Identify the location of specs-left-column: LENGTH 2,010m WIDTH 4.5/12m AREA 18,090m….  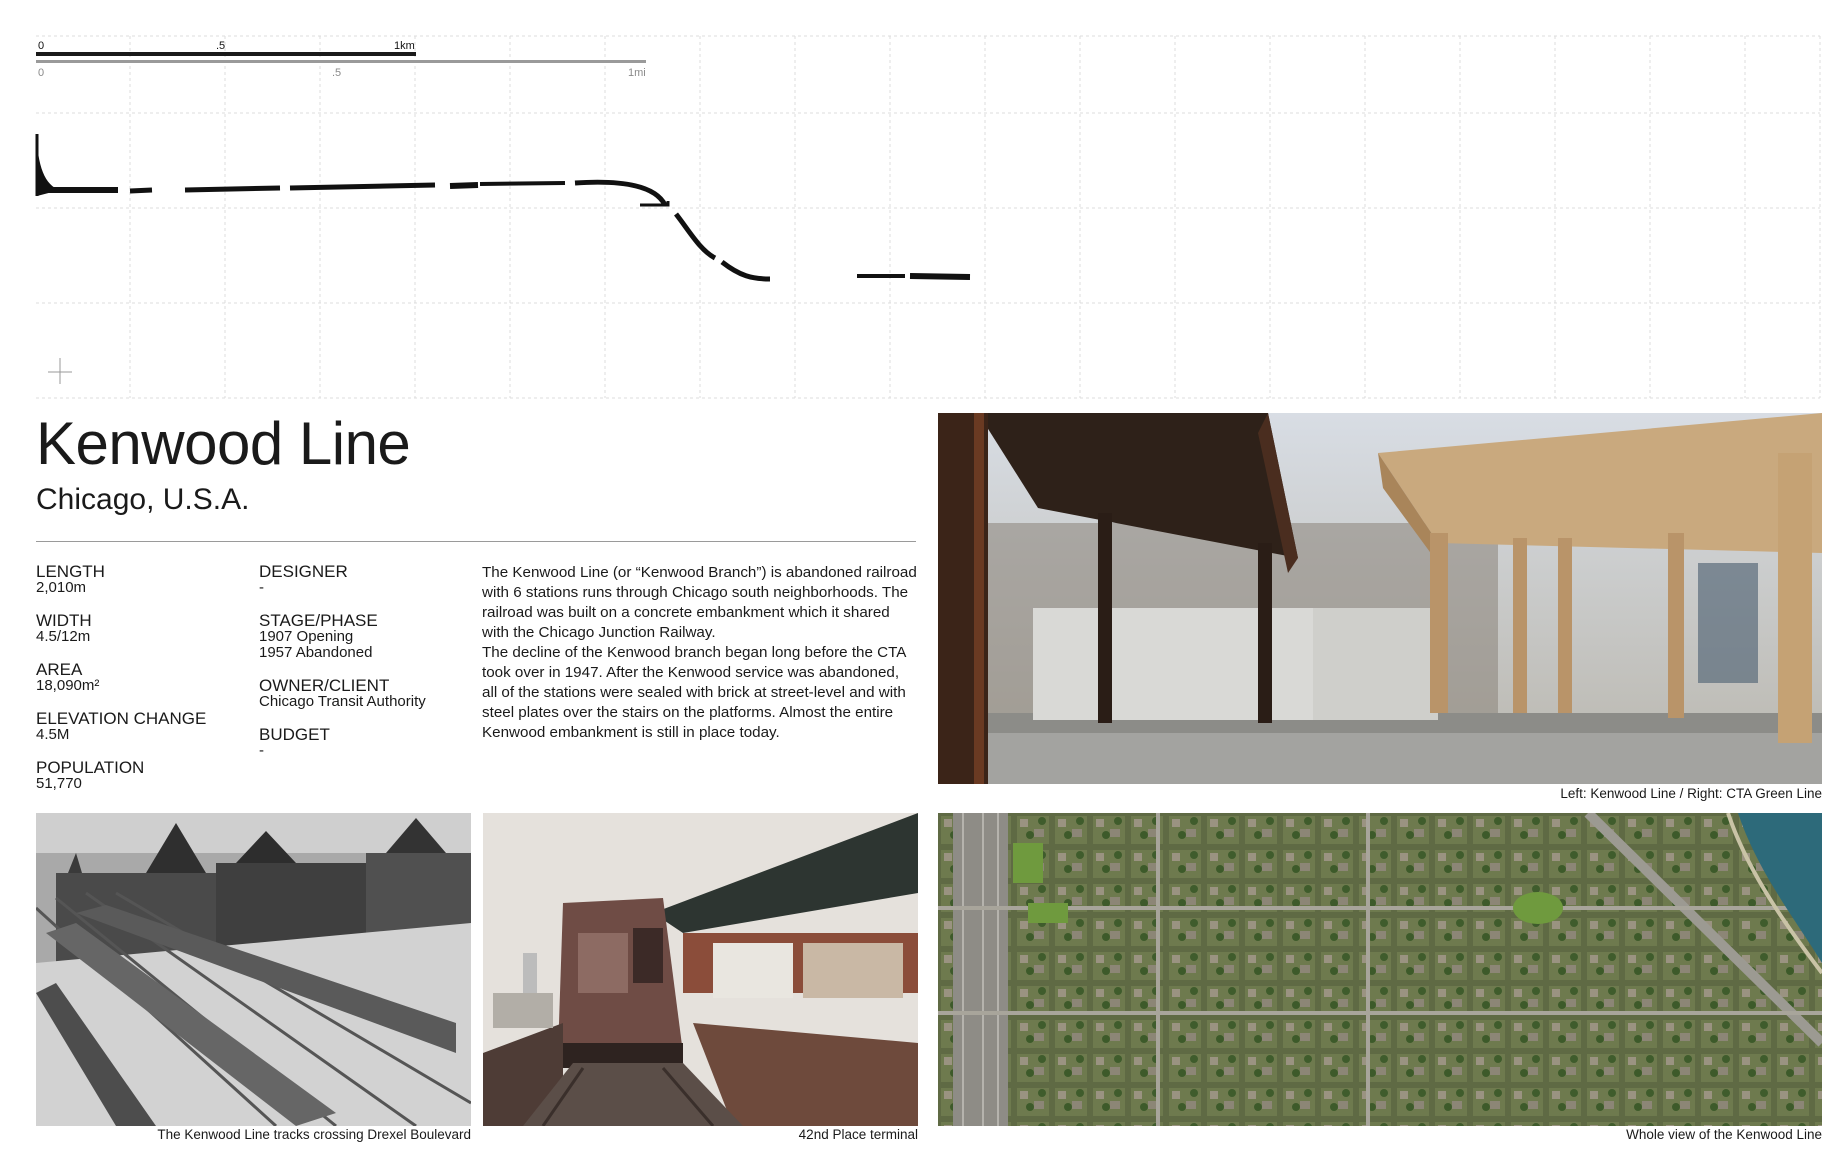
(136, 685).